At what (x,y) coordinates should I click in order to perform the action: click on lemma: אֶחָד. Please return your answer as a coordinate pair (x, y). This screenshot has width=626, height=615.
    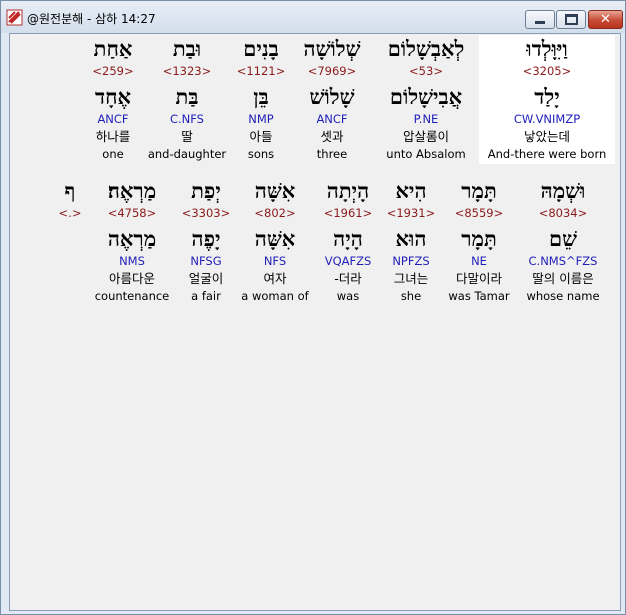
    Looking at the image, I should click on (112, 96).